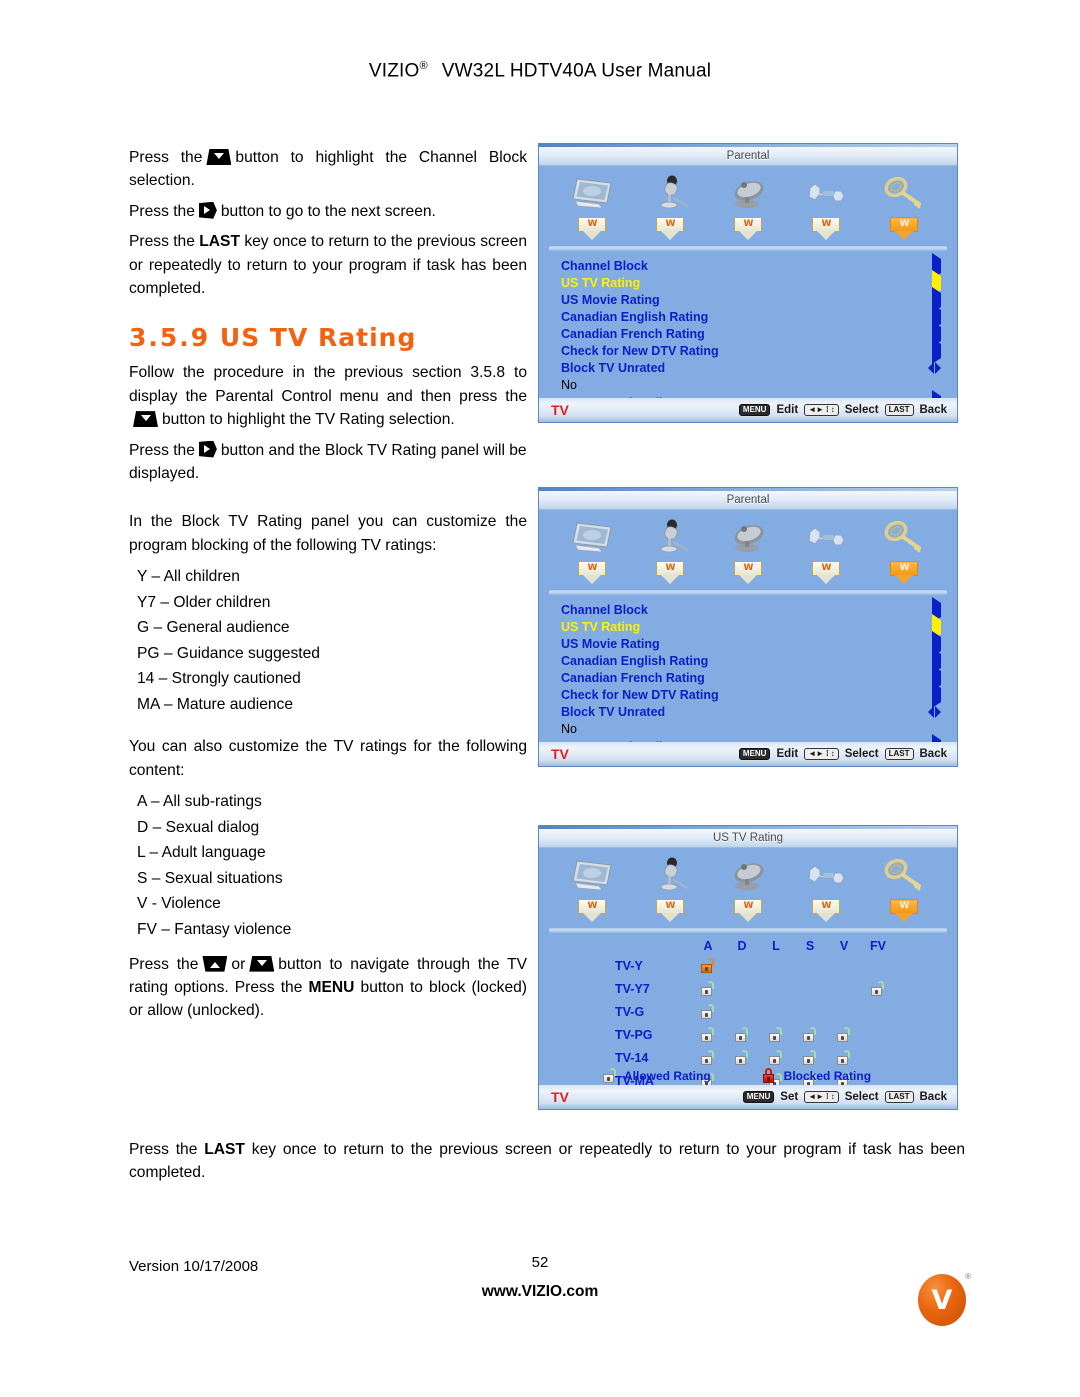  I want to click on row-label: TV-14, so click(632, 1057).